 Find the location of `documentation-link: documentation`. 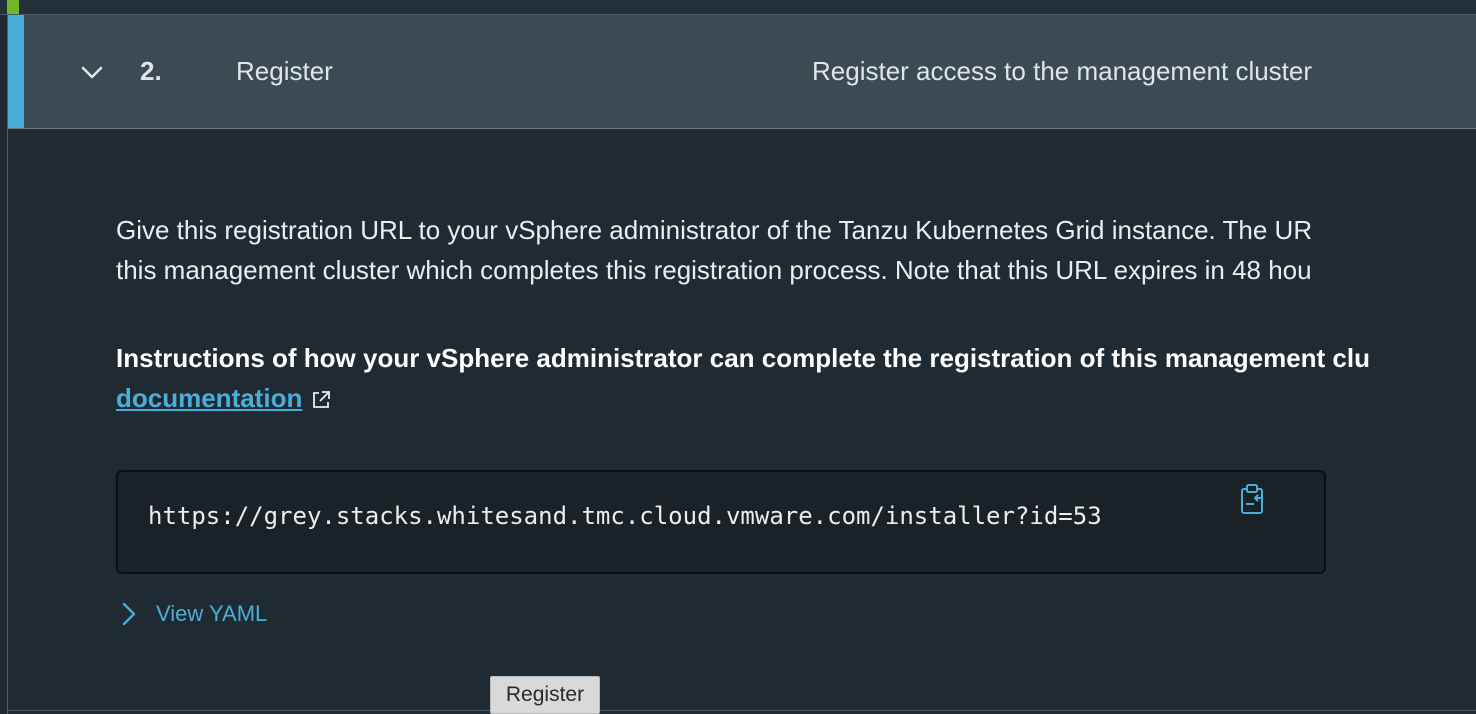

documentation-link: documentation is located at coordinates (209, 398).